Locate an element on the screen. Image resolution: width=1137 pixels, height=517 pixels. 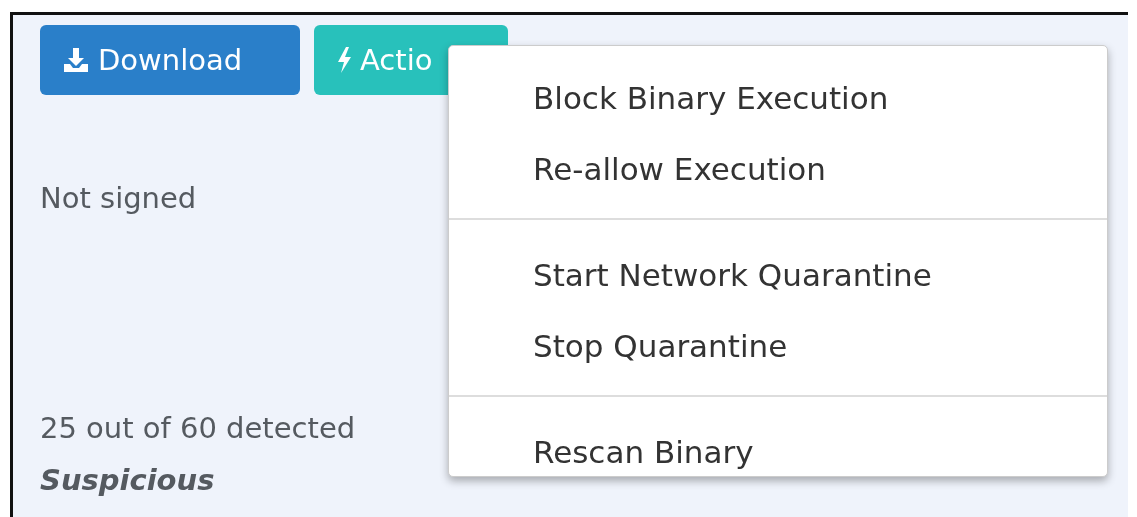
download-icon is located at coordinates (76, 60).